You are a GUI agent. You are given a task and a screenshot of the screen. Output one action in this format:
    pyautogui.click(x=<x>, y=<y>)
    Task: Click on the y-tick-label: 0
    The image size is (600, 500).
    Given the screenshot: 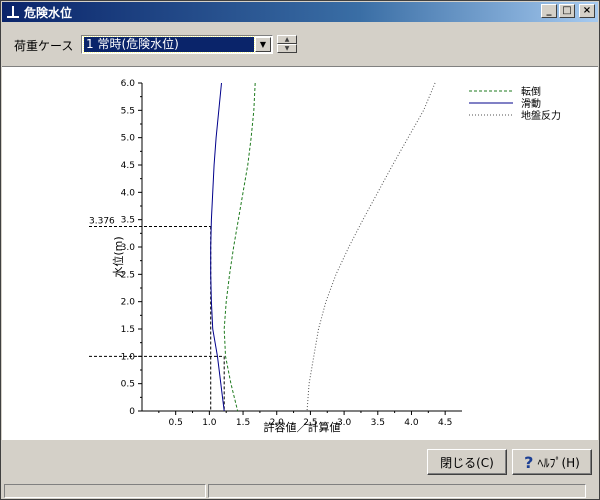 What is the action you would take?
    pyautogui.click(x=132, y=412)
    